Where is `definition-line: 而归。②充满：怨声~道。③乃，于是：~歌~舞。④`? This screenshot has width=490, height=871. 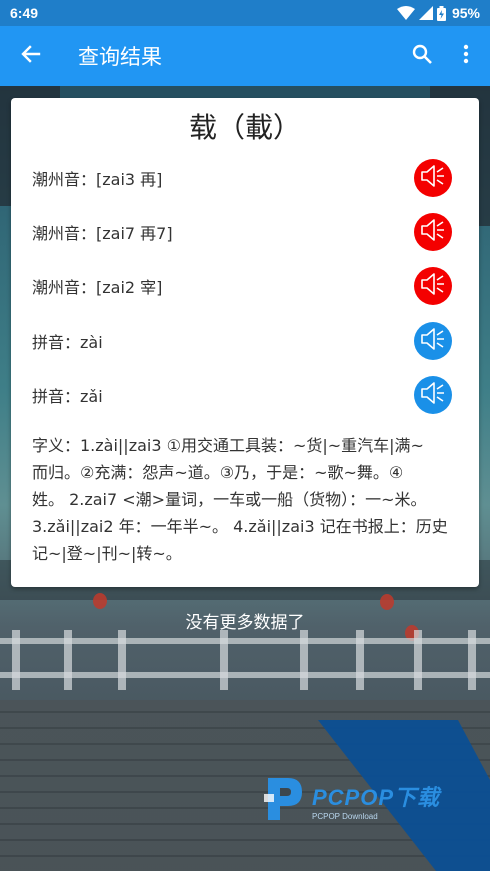
definition-line: 而归。②充满：怨声~道。③乃，于是：~歌~舞。④ is located at coordinates (218, 472).